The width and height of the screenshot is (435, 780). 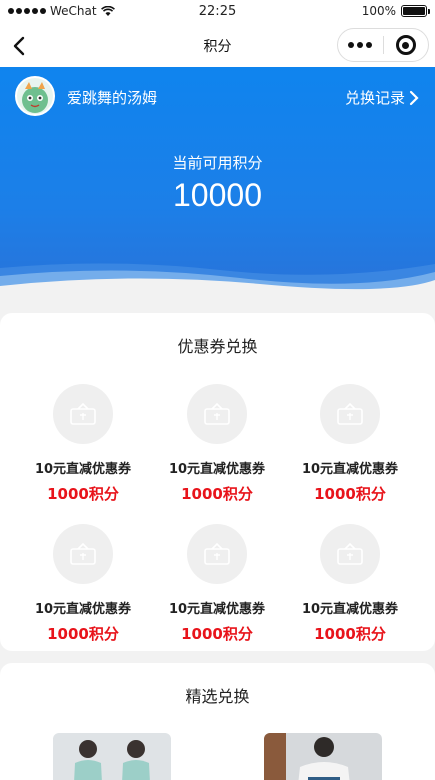 I want to click on coupon-section-title: 优惠券兑换, so click(x=217, y=346).